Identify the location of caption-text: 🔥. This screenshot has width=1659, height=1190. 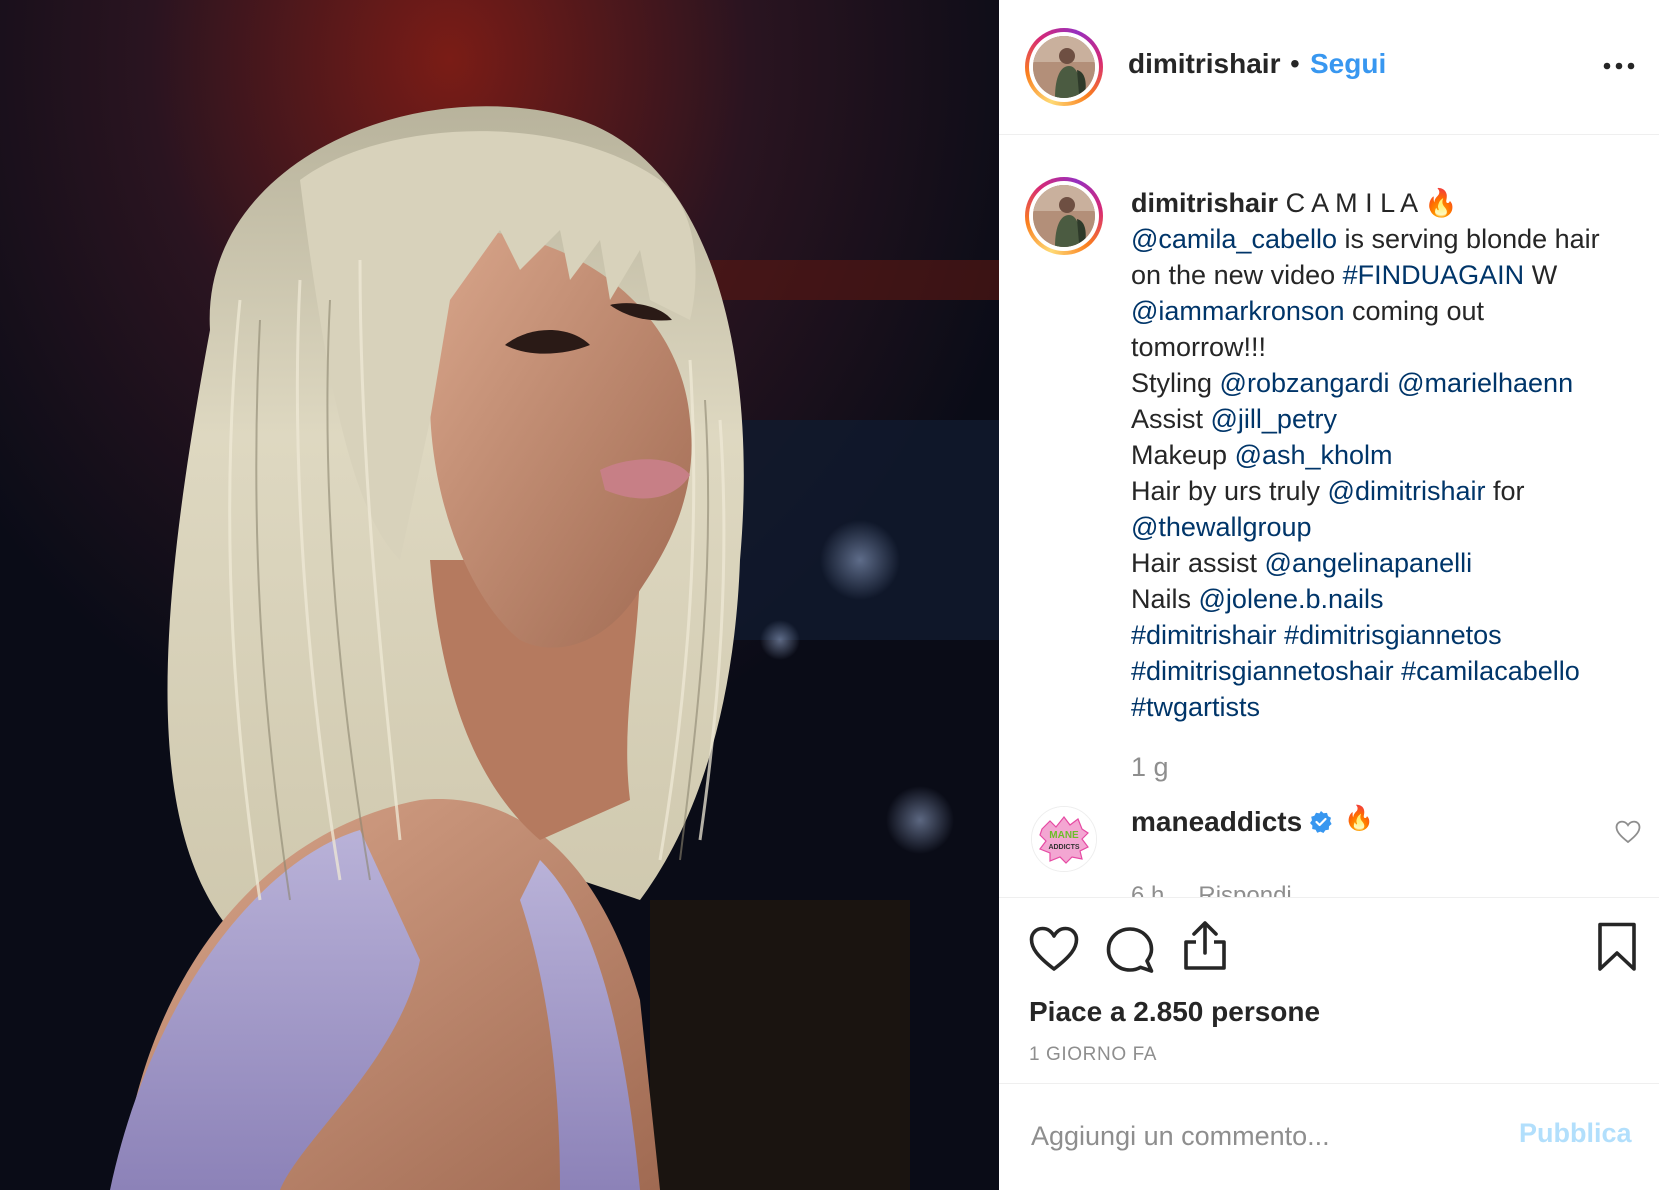
(1441, 203).